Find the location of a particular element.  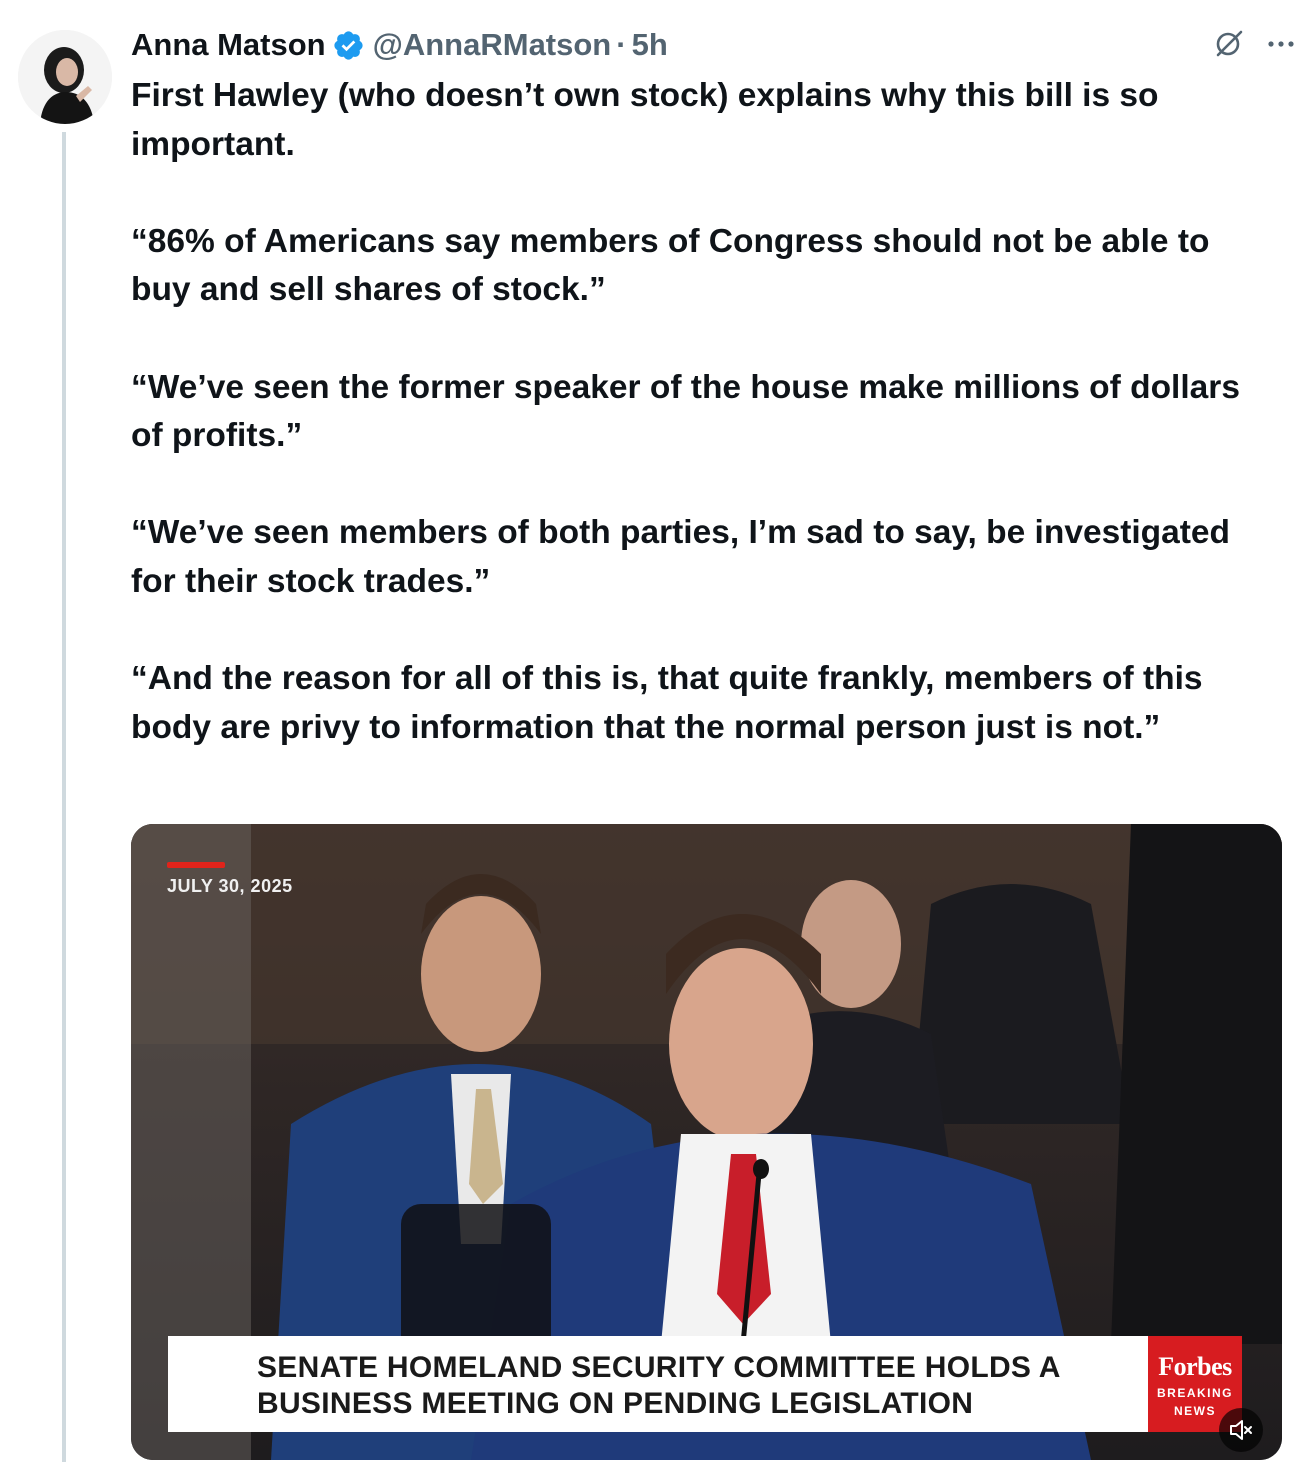

forbes-logo: Forbes is located at coordinates (1195, 1366).